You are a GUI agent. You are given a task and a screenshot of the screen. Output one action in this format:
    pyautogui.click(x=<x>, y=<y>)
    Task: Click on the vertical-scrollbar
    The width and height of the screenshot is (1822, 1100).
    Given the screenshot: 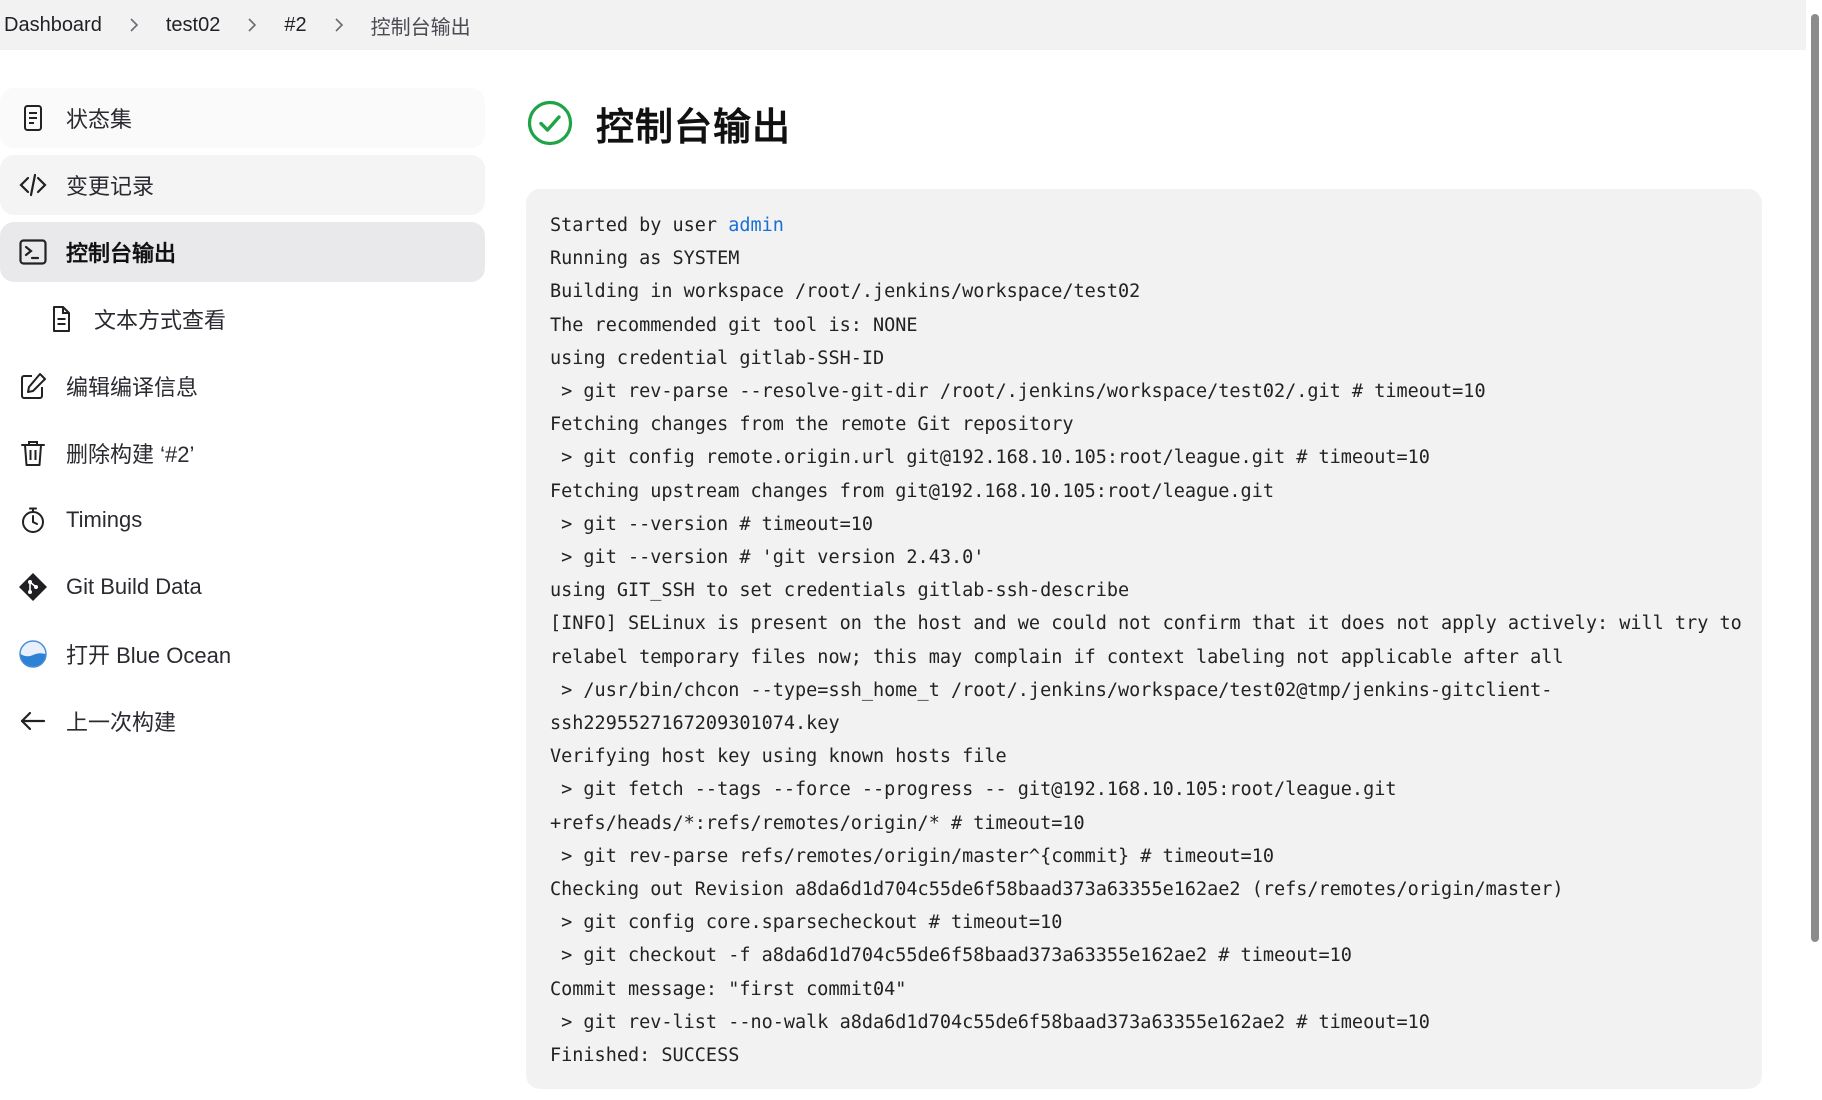 What is the action you would take?
    pyautogui.click(x=1814, y=550)
    